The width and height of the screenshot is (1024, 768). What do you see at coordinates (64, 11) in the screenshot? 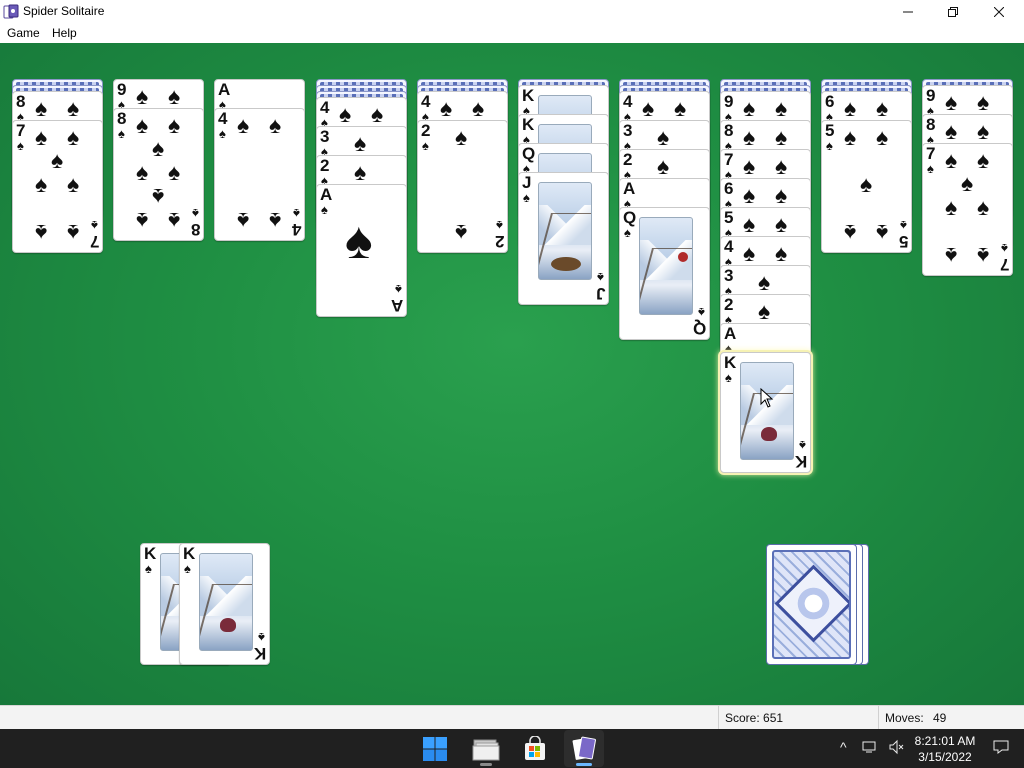
I see `window-title: Spider Solitaire` at bounding box center [64, 11].